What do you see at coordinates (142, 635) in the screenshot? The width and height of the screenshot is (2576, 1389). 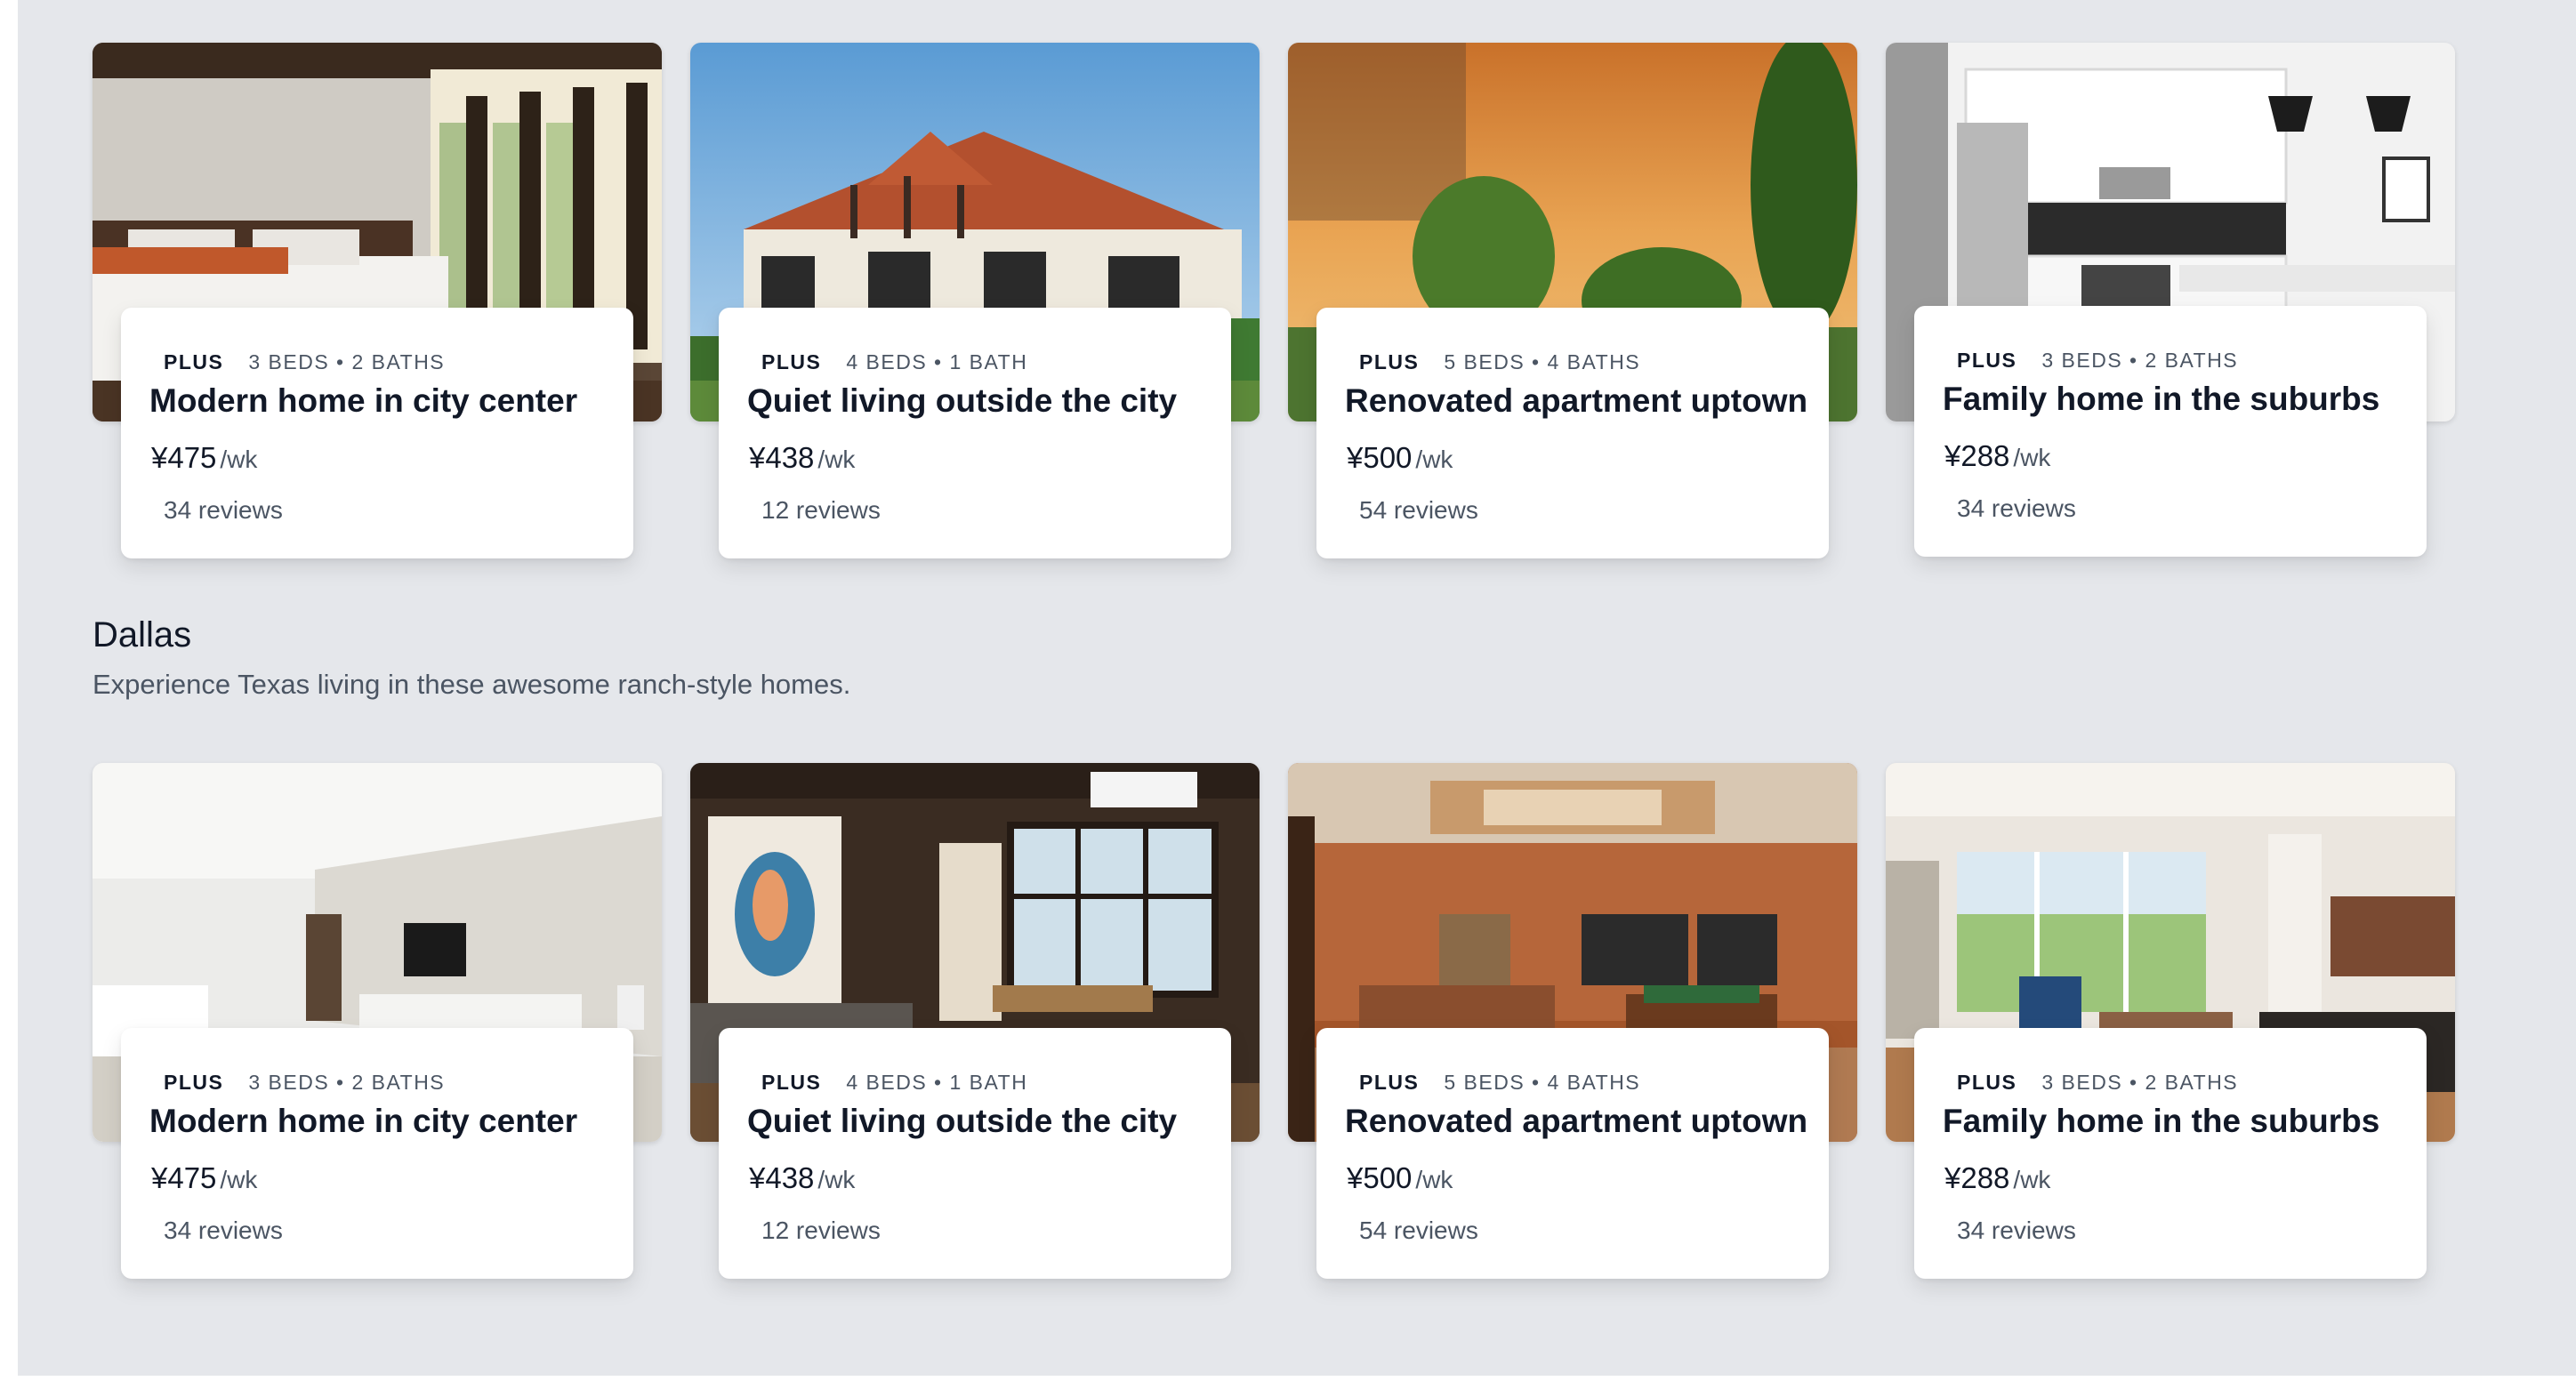 I see `section-heading: Dallas` at bounding box center [142, 635].